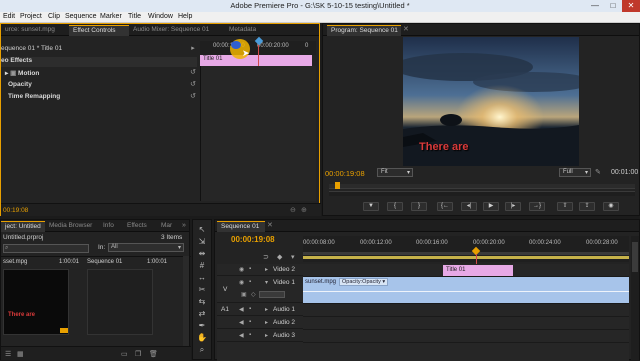 Image resolution: width=640 pixels, height=361 pixels. Describe the element at coordinates (99, 30) in the screenshot. I see `tab-effect-controls: Effect Controls` at that location.